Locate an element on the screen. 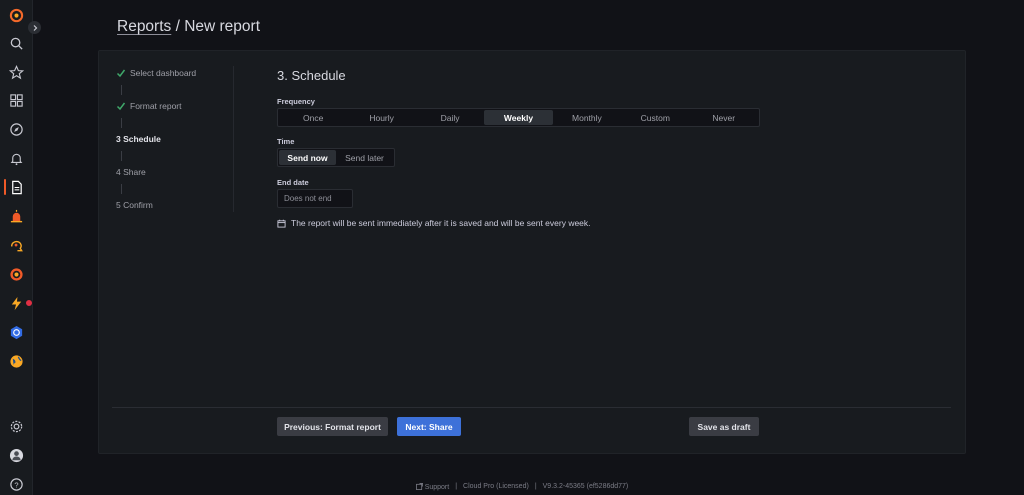  oncall-icon is located at coordinates (16, 216).